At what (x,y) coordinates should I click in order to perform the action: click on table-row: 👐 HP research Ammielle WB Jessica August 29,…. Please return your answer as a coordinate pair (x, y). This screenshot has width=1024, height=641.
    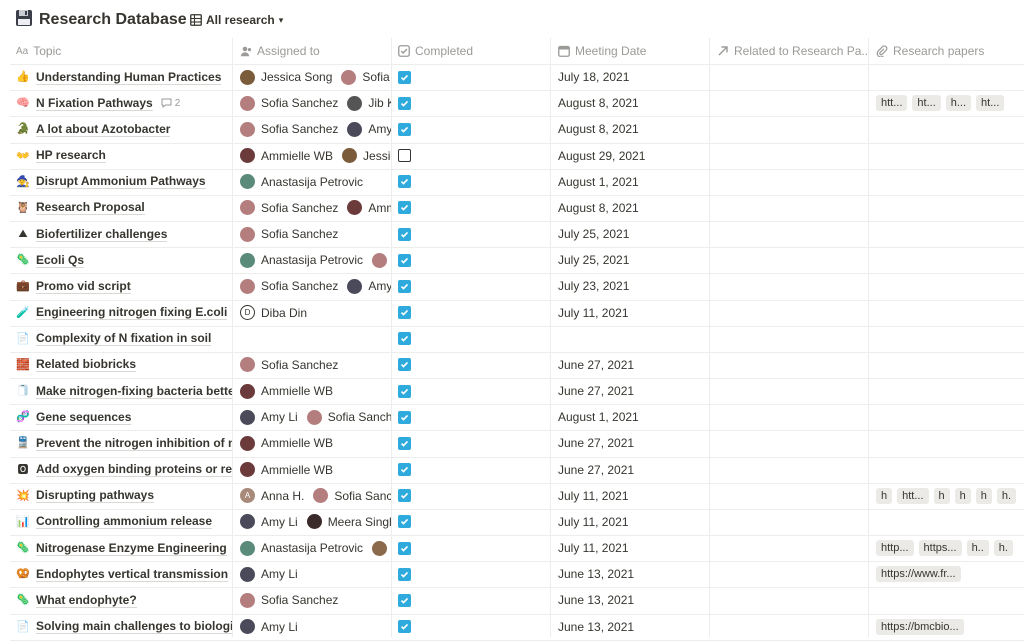
    Looking at the image, I should click on (512, 156).